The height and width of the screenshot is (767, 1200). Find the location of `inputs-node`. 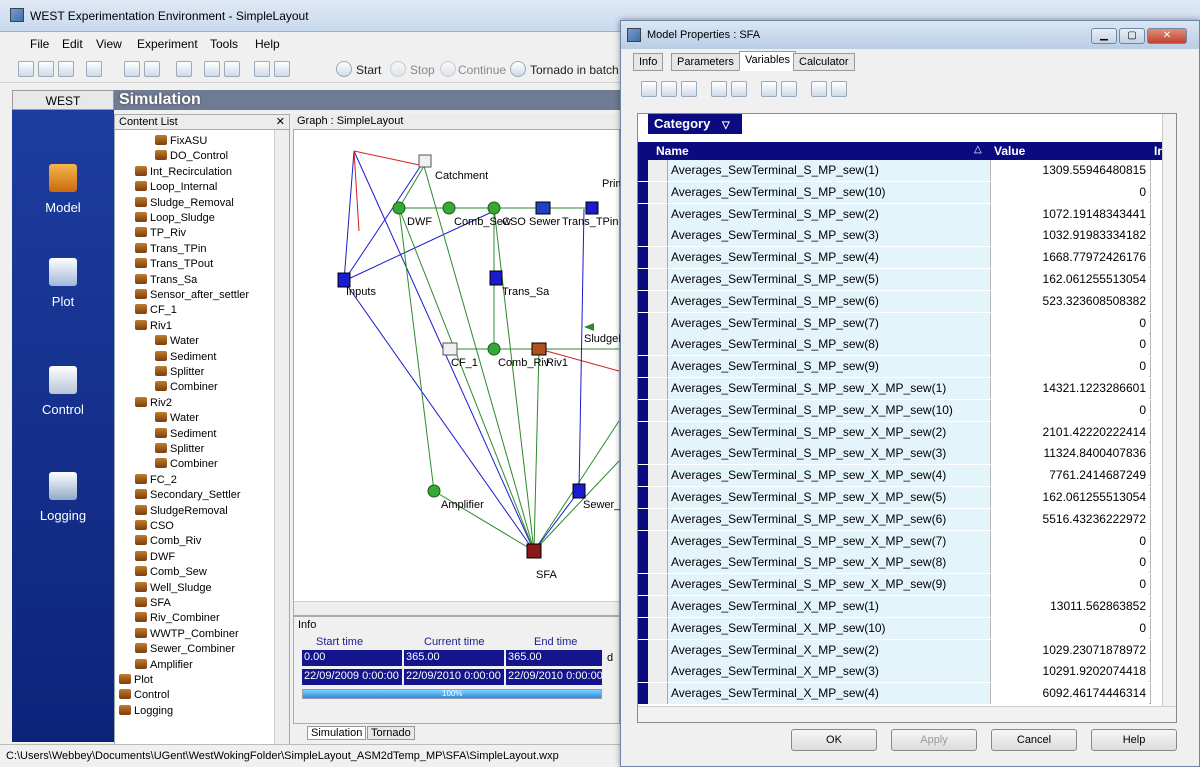

inputs-node is located at coordinates (344, 280).